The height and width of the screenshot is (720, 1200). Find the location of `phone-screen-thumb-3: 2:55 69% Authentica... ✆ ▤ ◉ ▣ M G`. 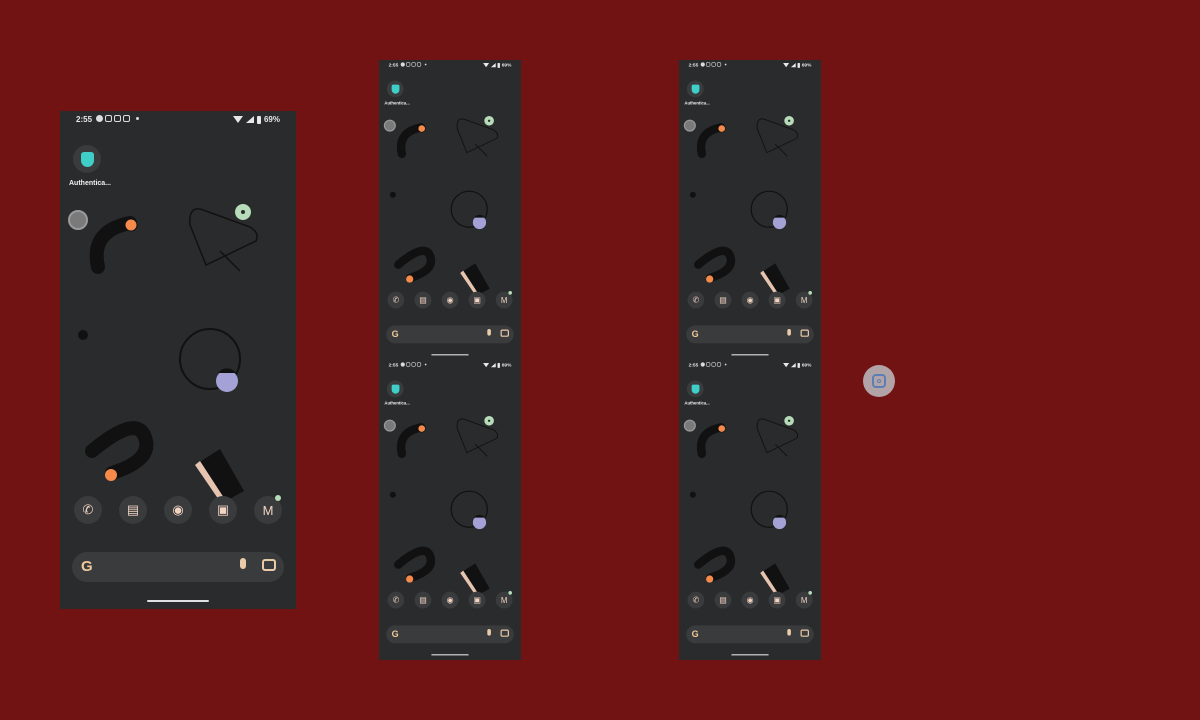

phone-screen-thumb-3: 2:55 69% Authentica... ✆ ▤ ◉ ▣ M G is located at coordinates (750, 210).